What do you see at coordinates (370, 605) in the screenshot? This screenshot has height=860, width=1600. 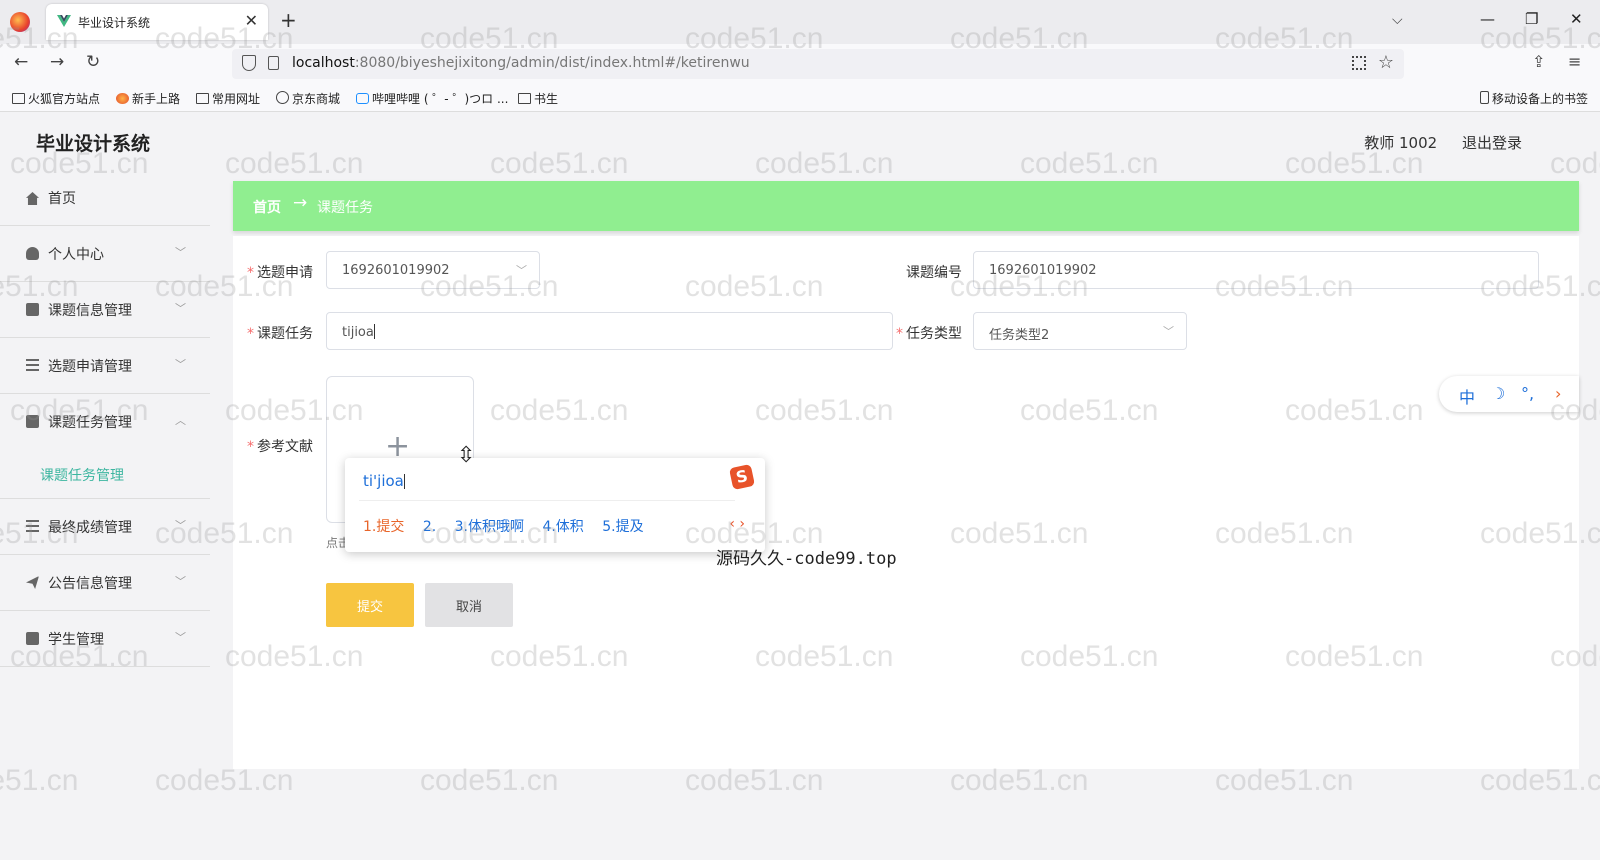 I see `submit-button: 提交` at bounding box center [370, 605].